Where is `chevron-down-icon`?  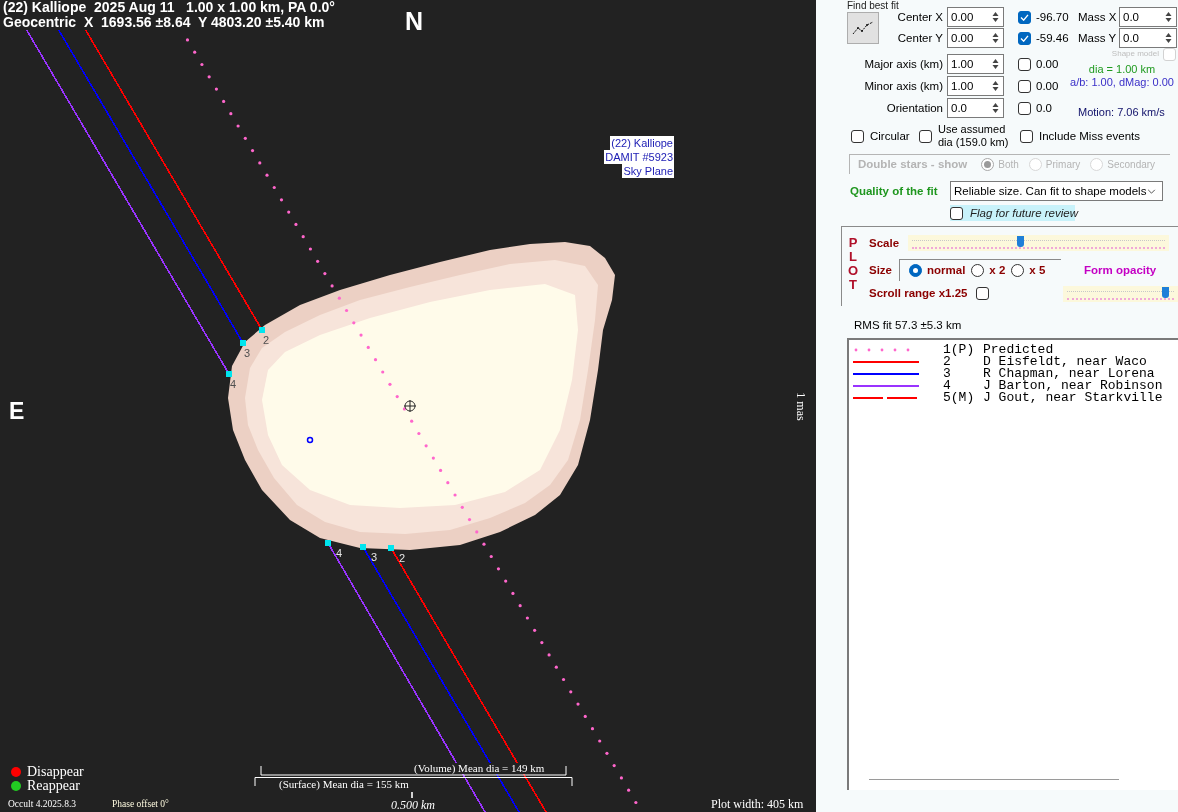 chevron-down-icon is located at coordinates (1151, 191).